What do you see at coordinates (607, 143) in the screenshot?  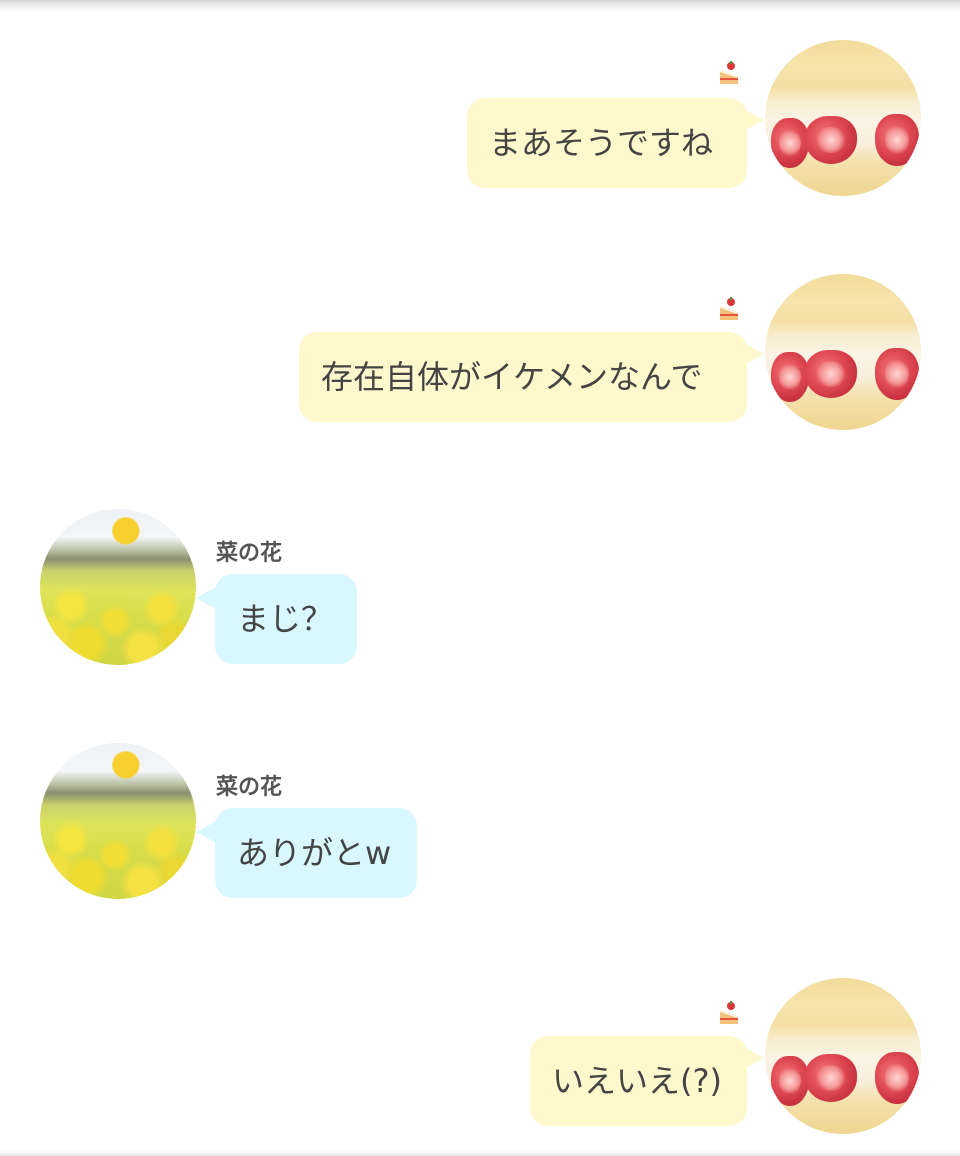 I see `message-bubble: まあそうですね` at bounding box center [607, 143].